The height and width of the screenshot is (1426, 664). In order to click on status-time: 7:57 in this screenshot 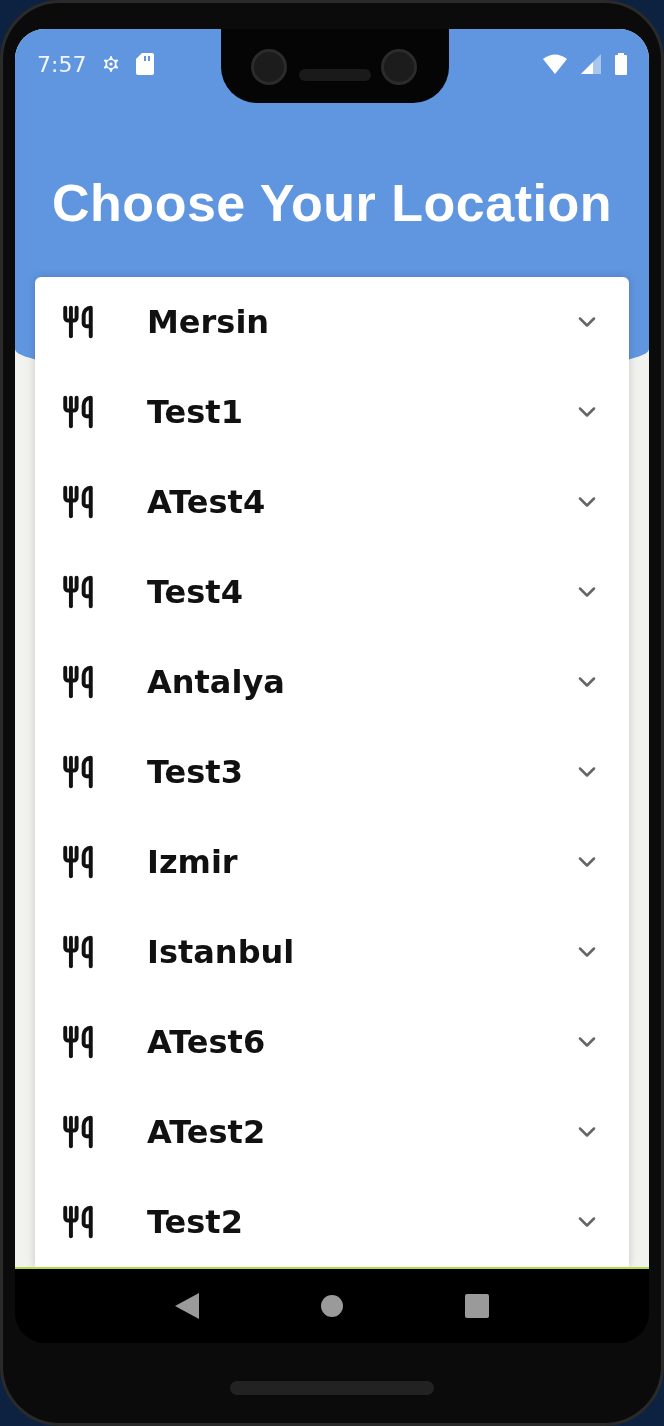, I will do `click(62, 64)`.